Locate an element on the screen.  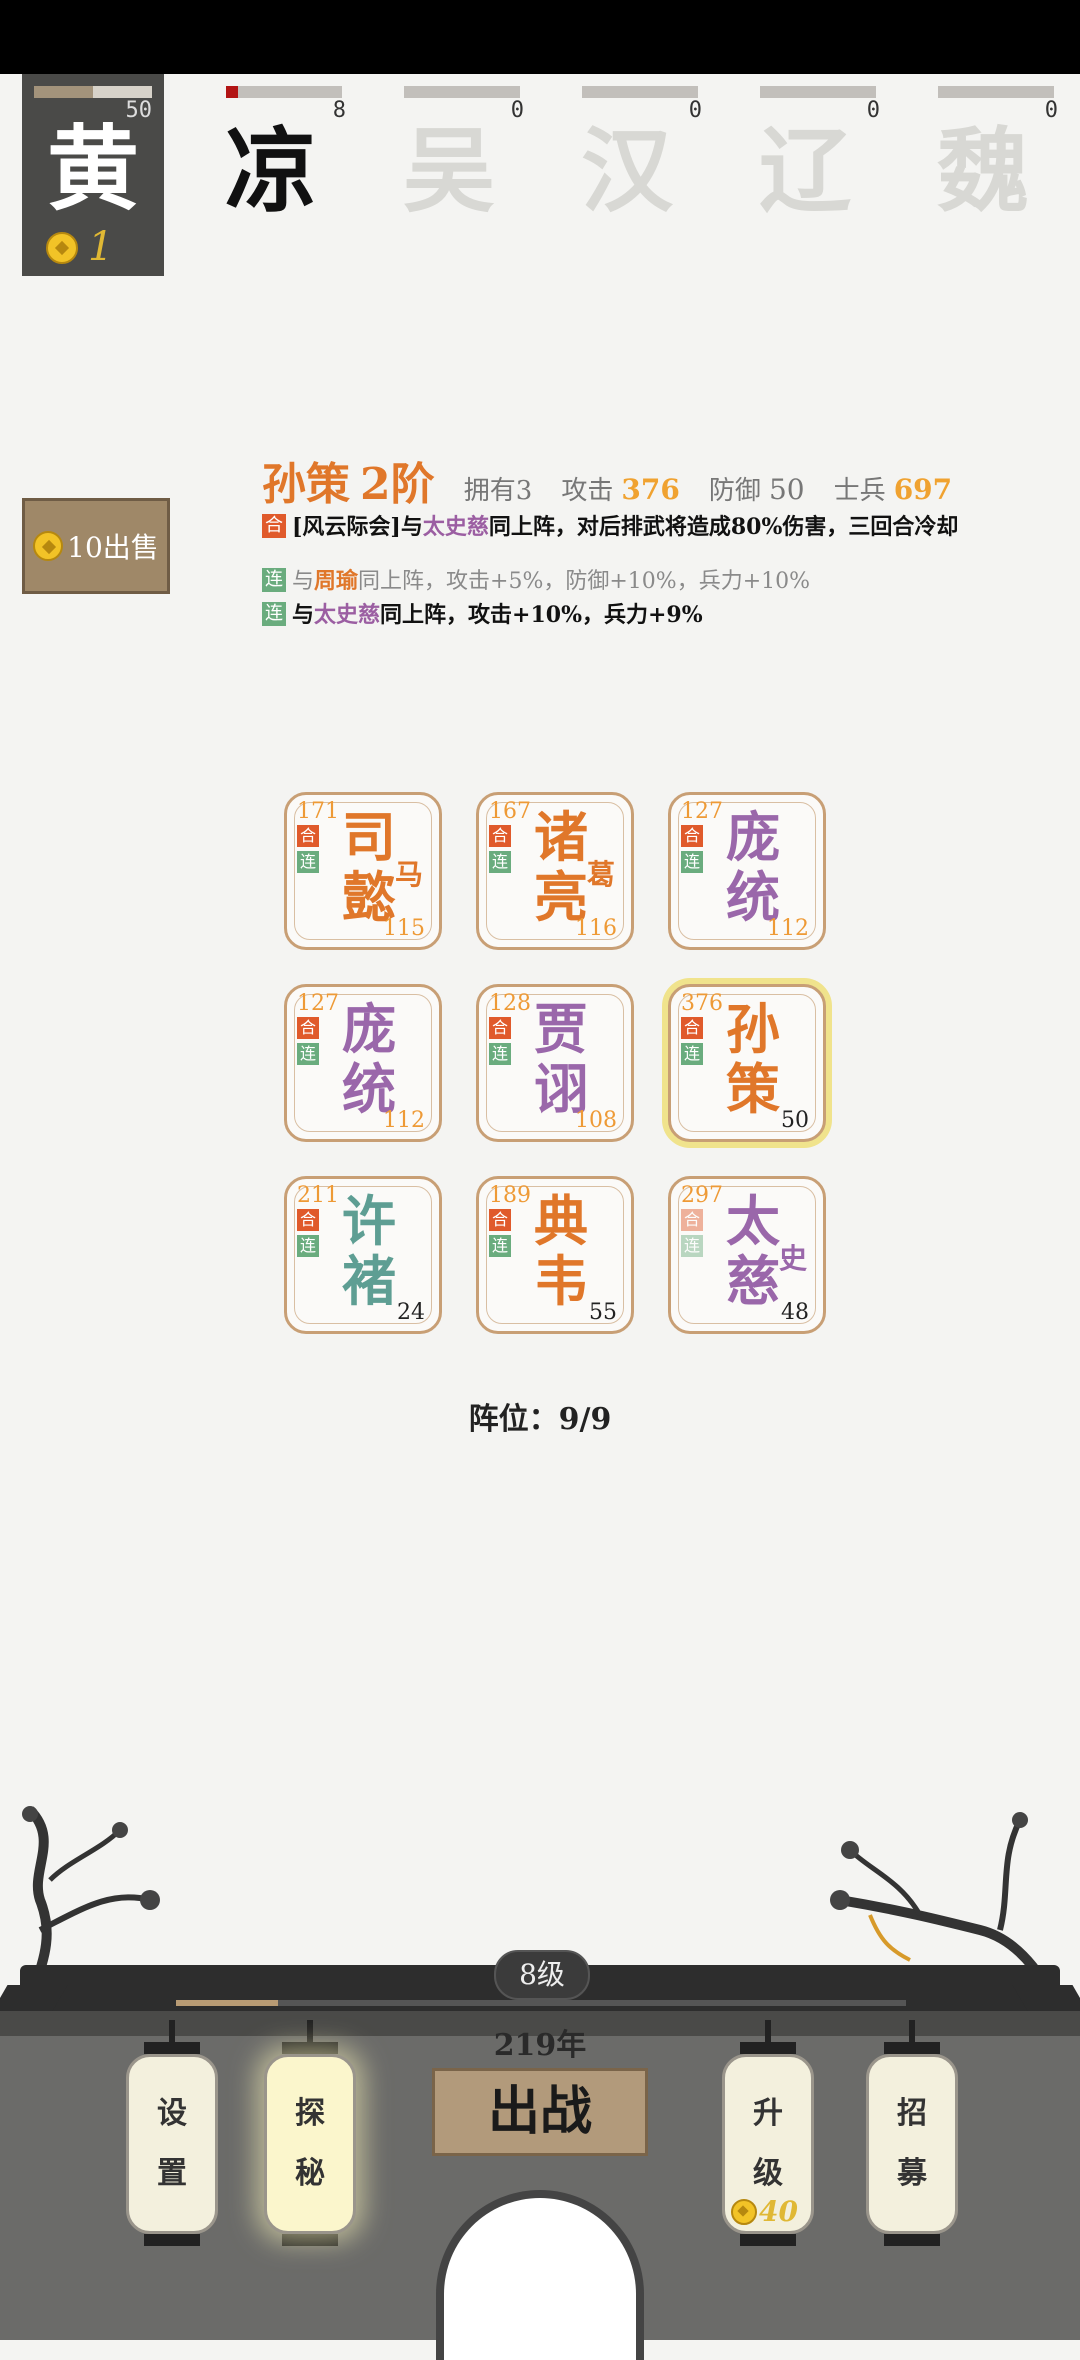
sell-button-label: 10出售 is located at coordinates (113, 547).